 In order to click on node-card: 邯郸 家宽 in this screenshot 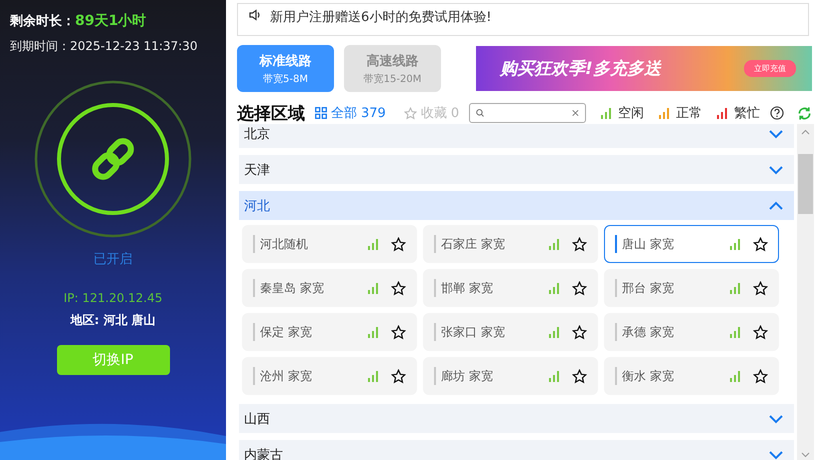, I will do `click(510, 288)`.